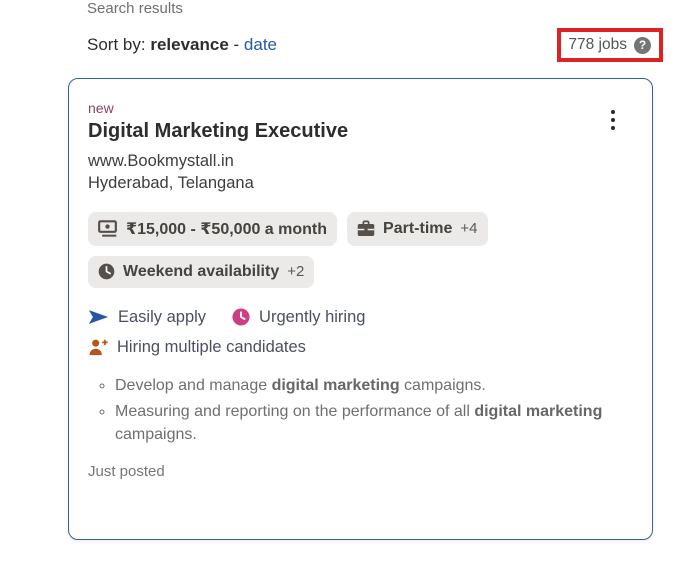 The image size is (675, 572). I want to click on sort-date-link: date, so click(260, 44).